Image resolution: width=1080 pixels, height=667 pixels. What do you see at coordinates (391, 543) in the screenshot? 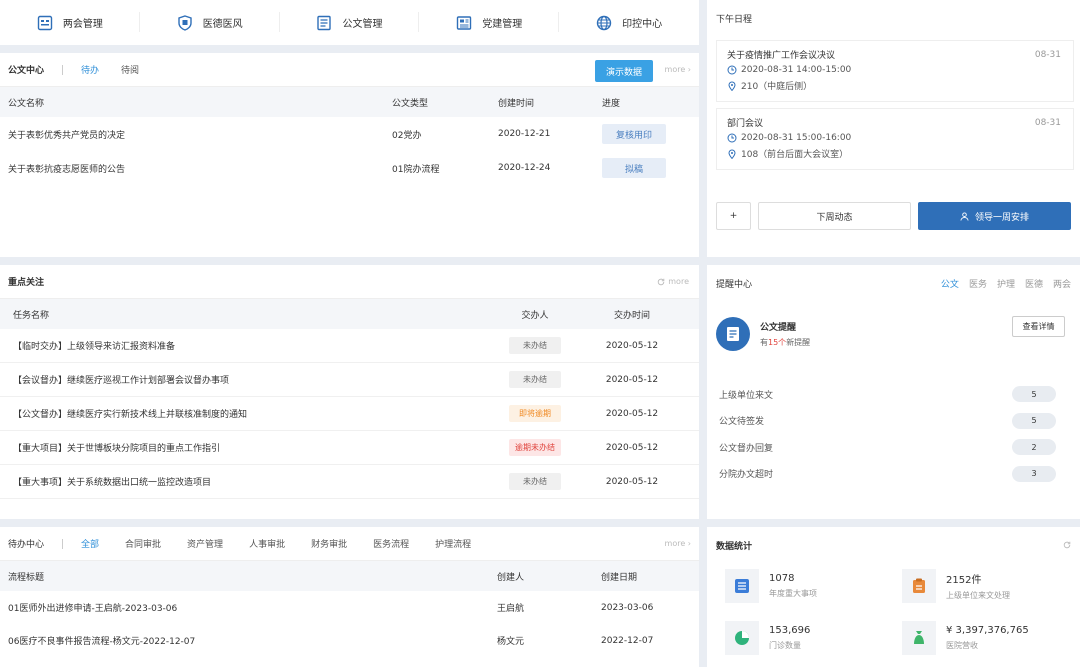
I see `todo-tab: 医务流程` at bounding box center [391, 543].